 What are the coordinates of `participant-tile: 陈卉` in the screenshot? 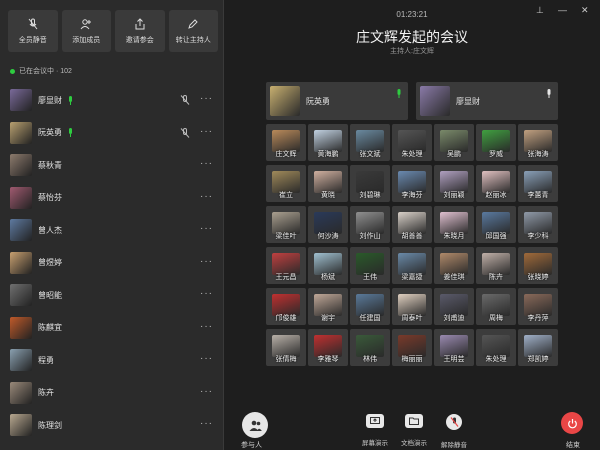 It's located at (496, 265).